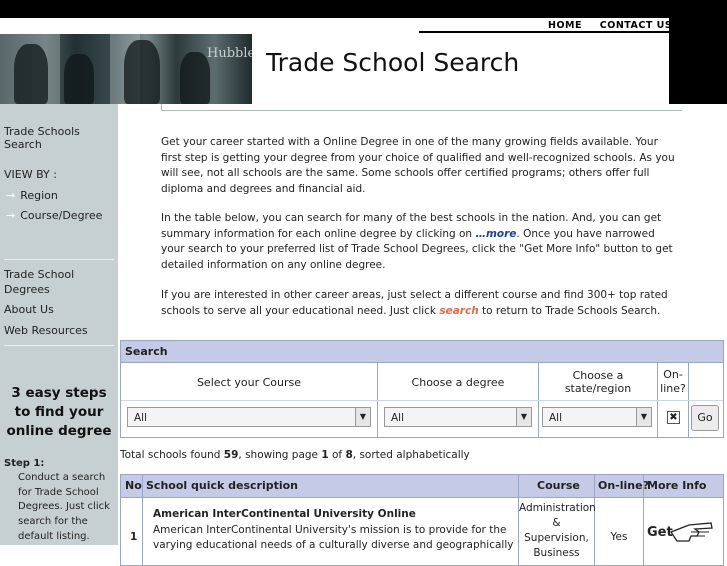 This screenshot has height=566, width=727. What do you see at coordinates (249, 382) in the screenshot?
I see `course-label: Select your Course` at bounding box center [249, 382].